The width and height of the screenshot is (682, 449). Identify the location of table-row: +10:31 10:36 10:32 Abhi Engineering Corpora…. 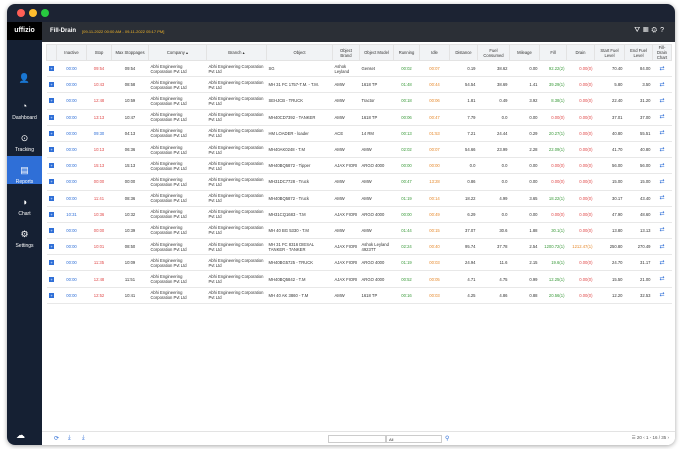
(359, 214).